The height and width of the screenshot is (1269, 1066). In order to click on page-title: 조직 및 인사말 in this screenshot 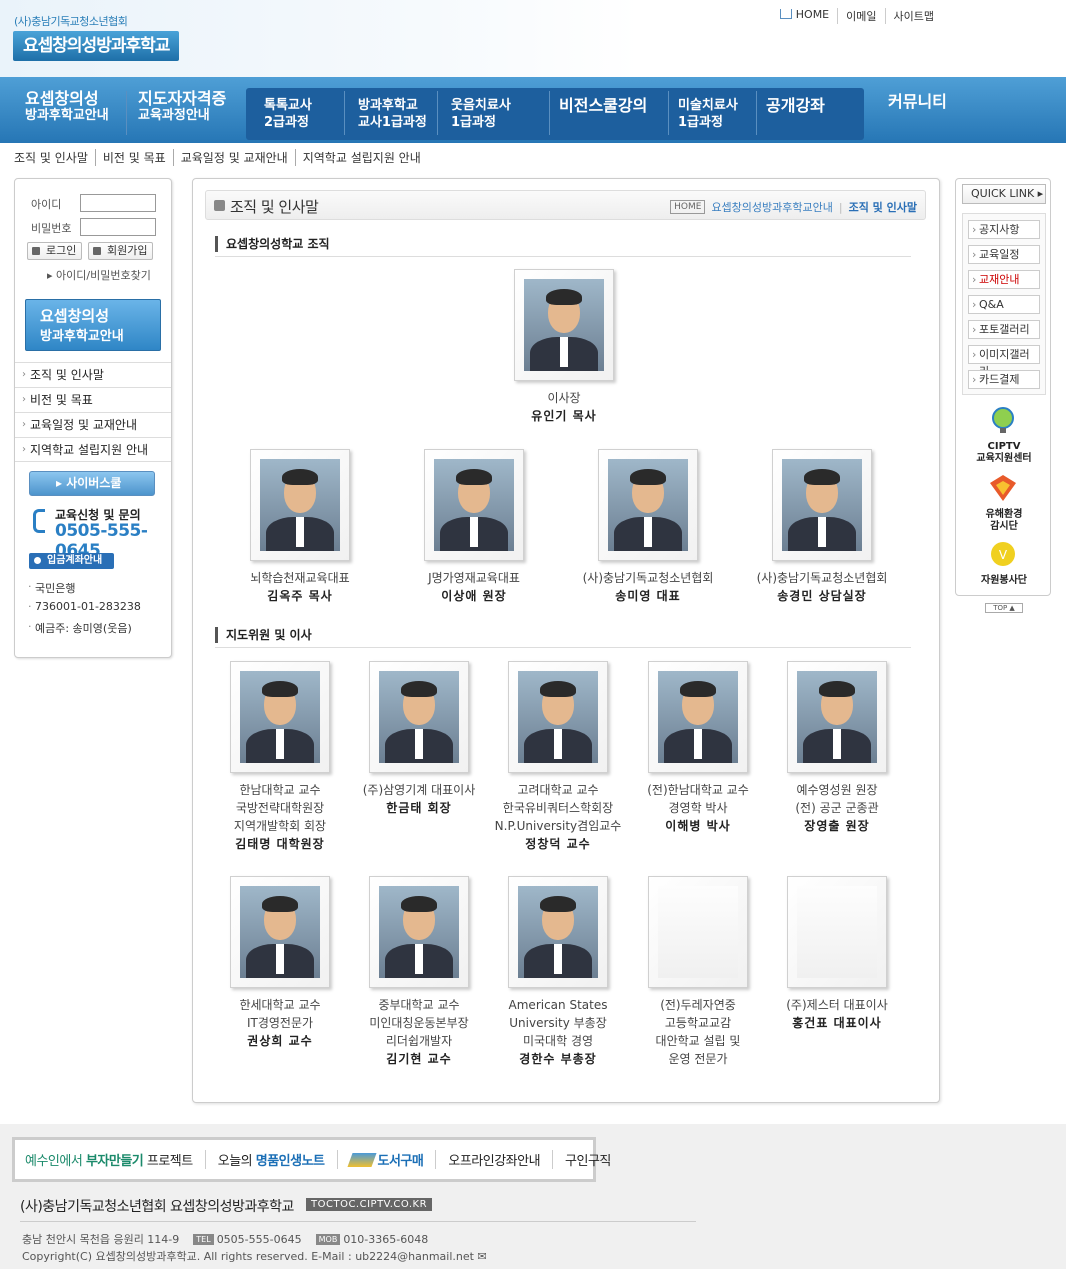, I will do `click(274, 207)`.